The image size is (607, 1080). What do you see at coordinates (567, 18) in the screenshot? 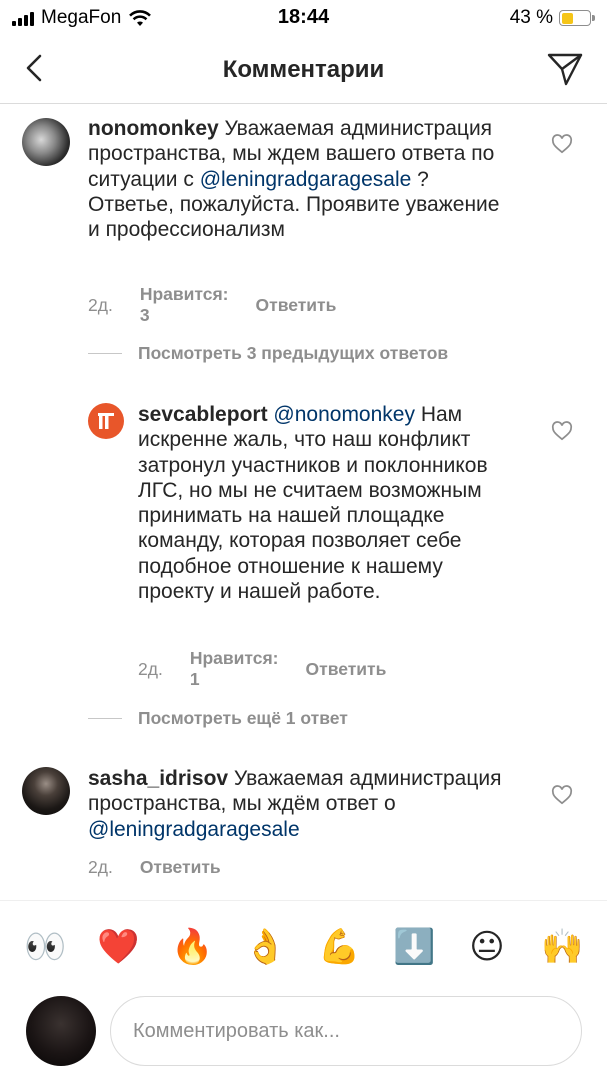
I see `battery-level` at bounding box center [567, 18].